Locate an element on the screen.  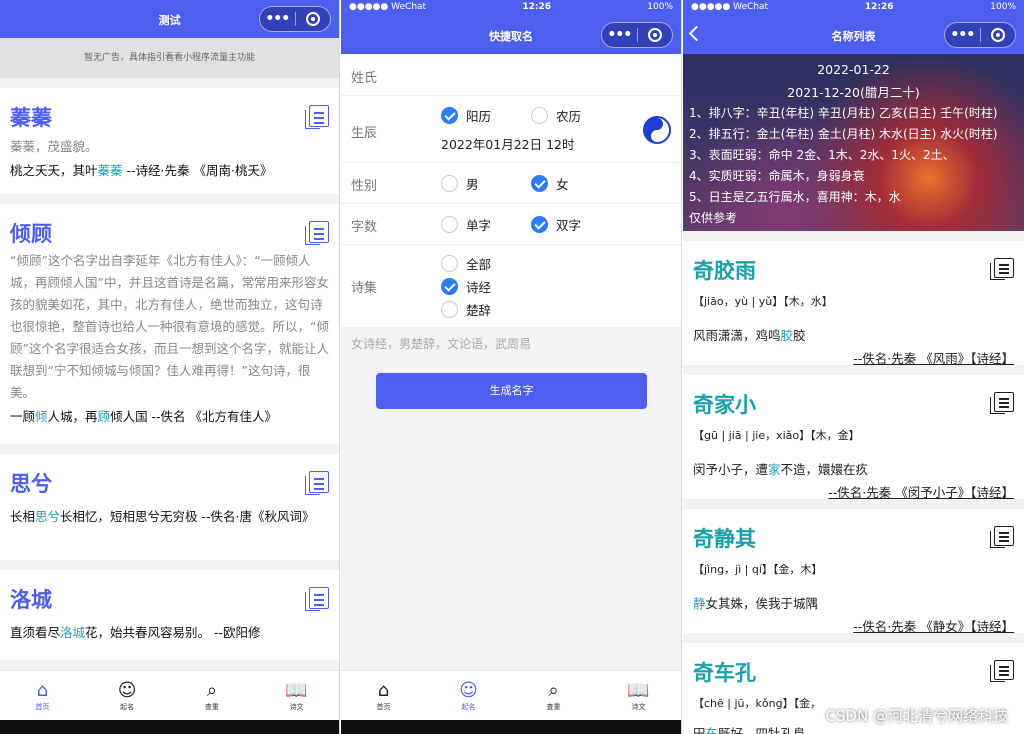
poem-line: 风雨潇潇，鸡鸣胶胶 is located at coordinates (853, 334).